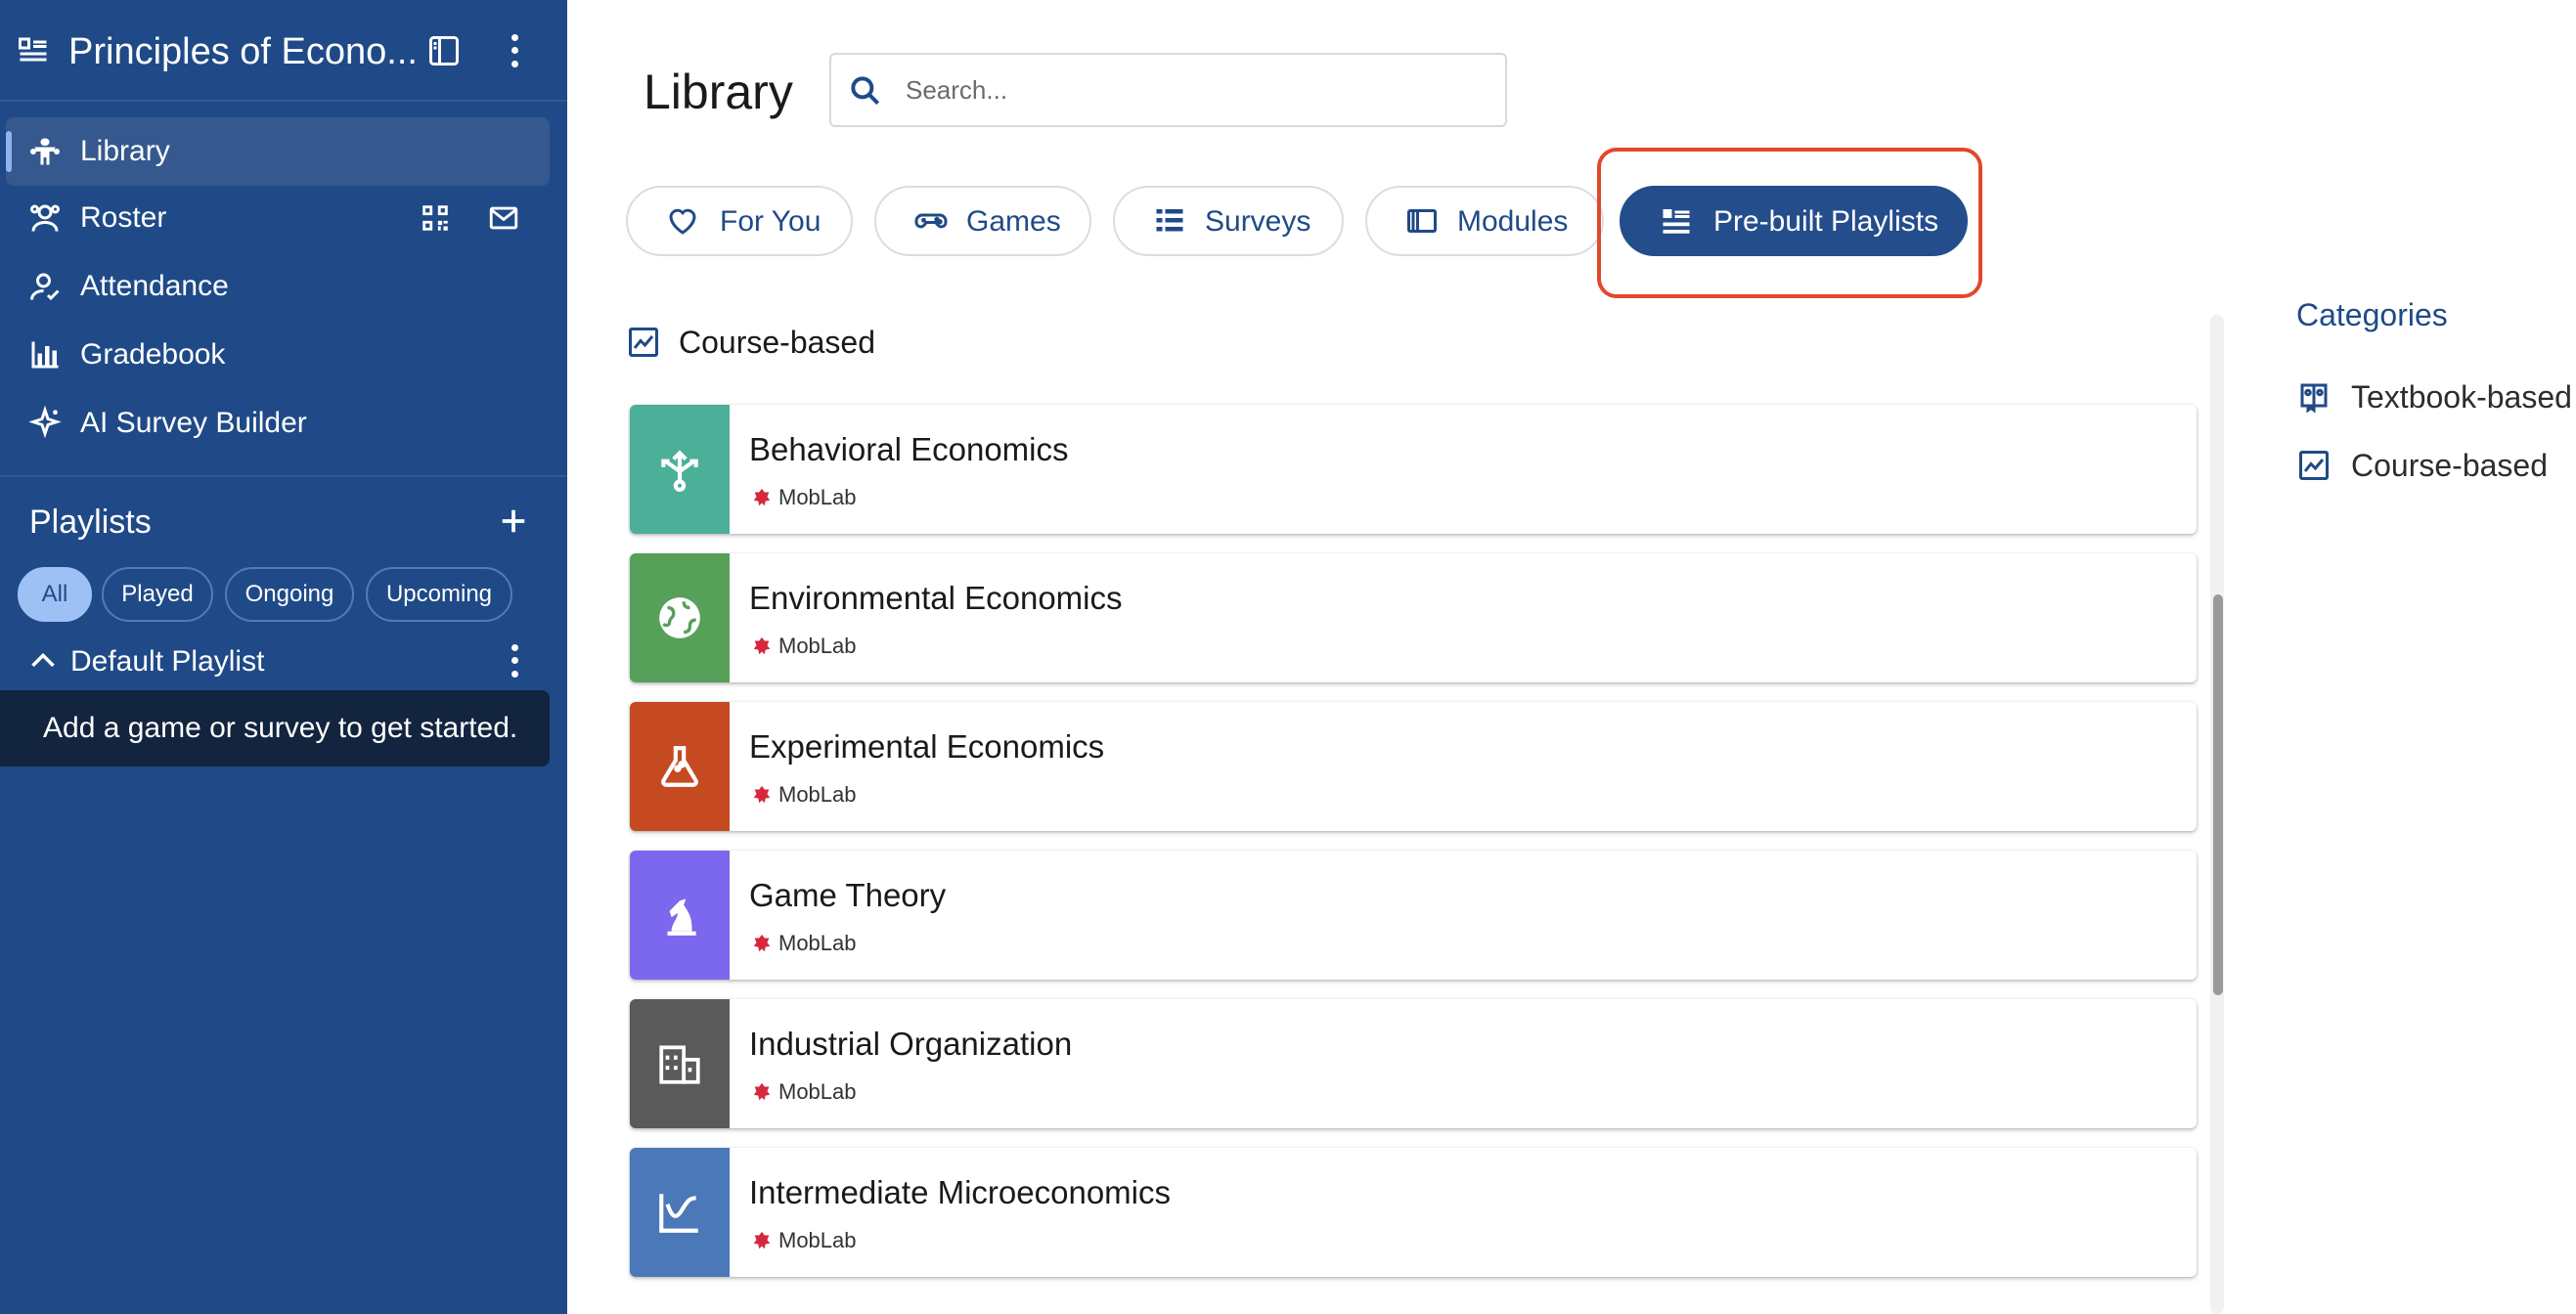 The height and width of the screenshot is (1314, 2576). I want to click on sidebar-item-label: AI Survey Builder, so click(193, 423).